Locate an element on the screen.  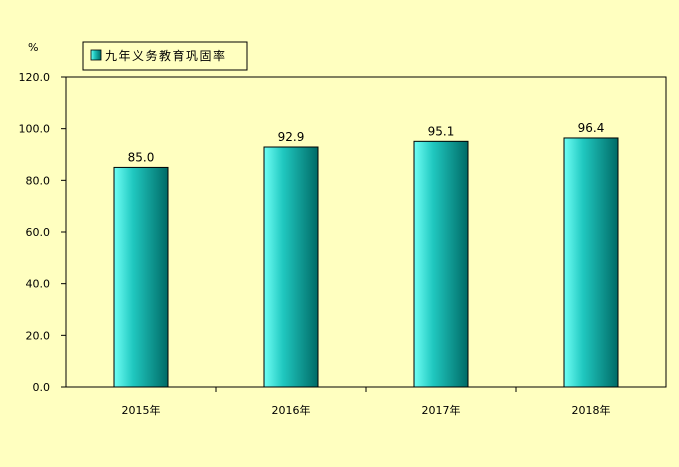
legend: 九年义务教育巩固率 is located at coordinates (165, 56).